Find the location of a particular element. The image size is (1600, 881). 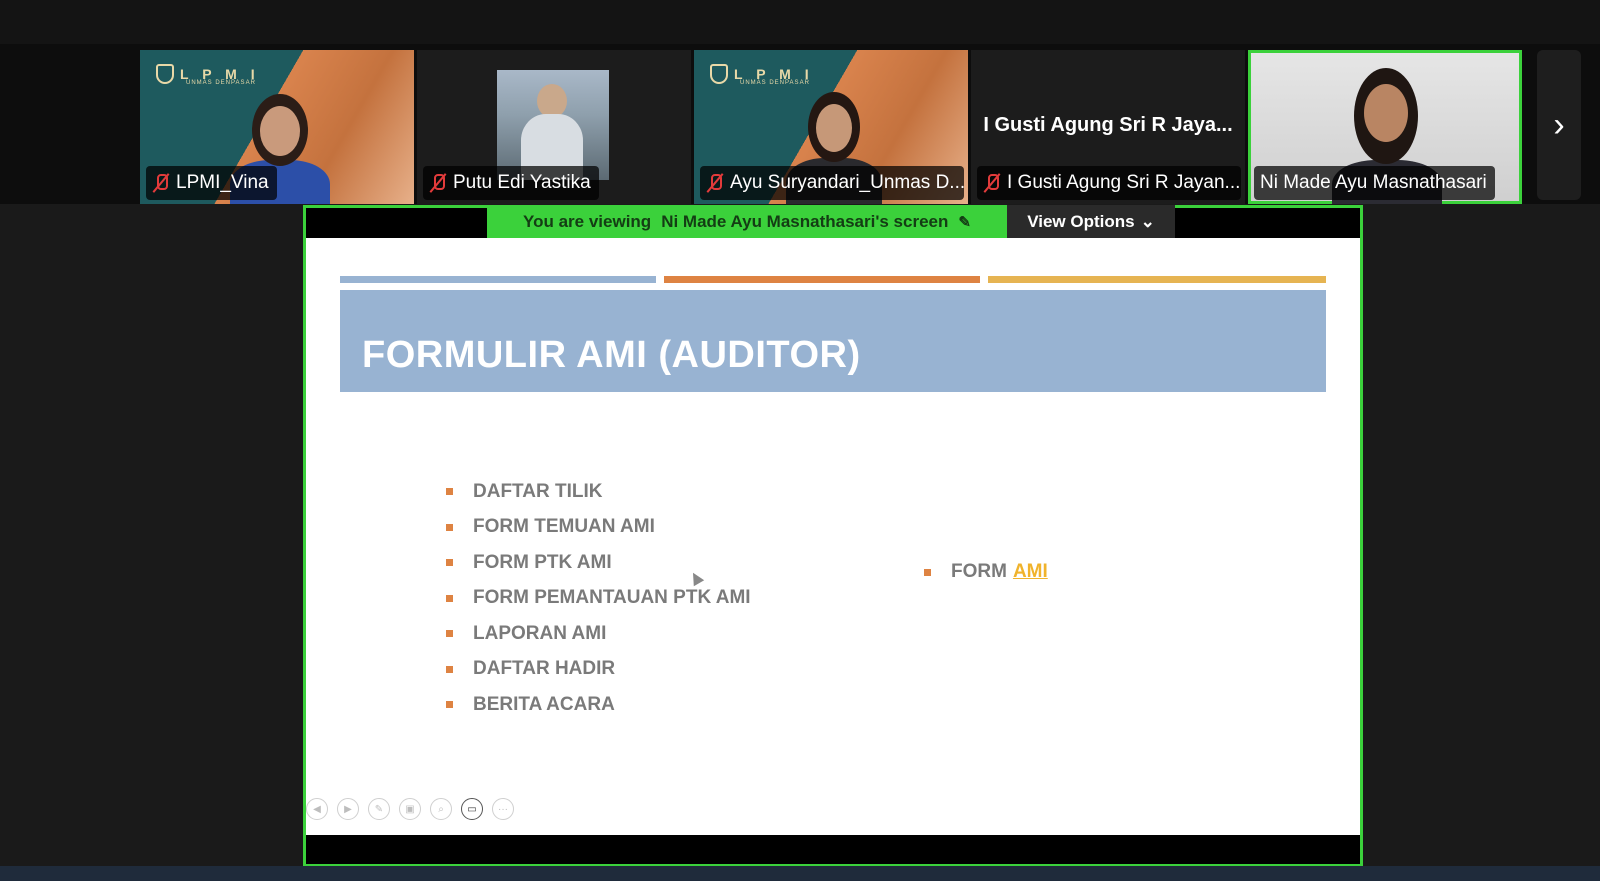

list-item: FORM PEMANTAUAN PTK AMI is located at coordinates (598, 599).